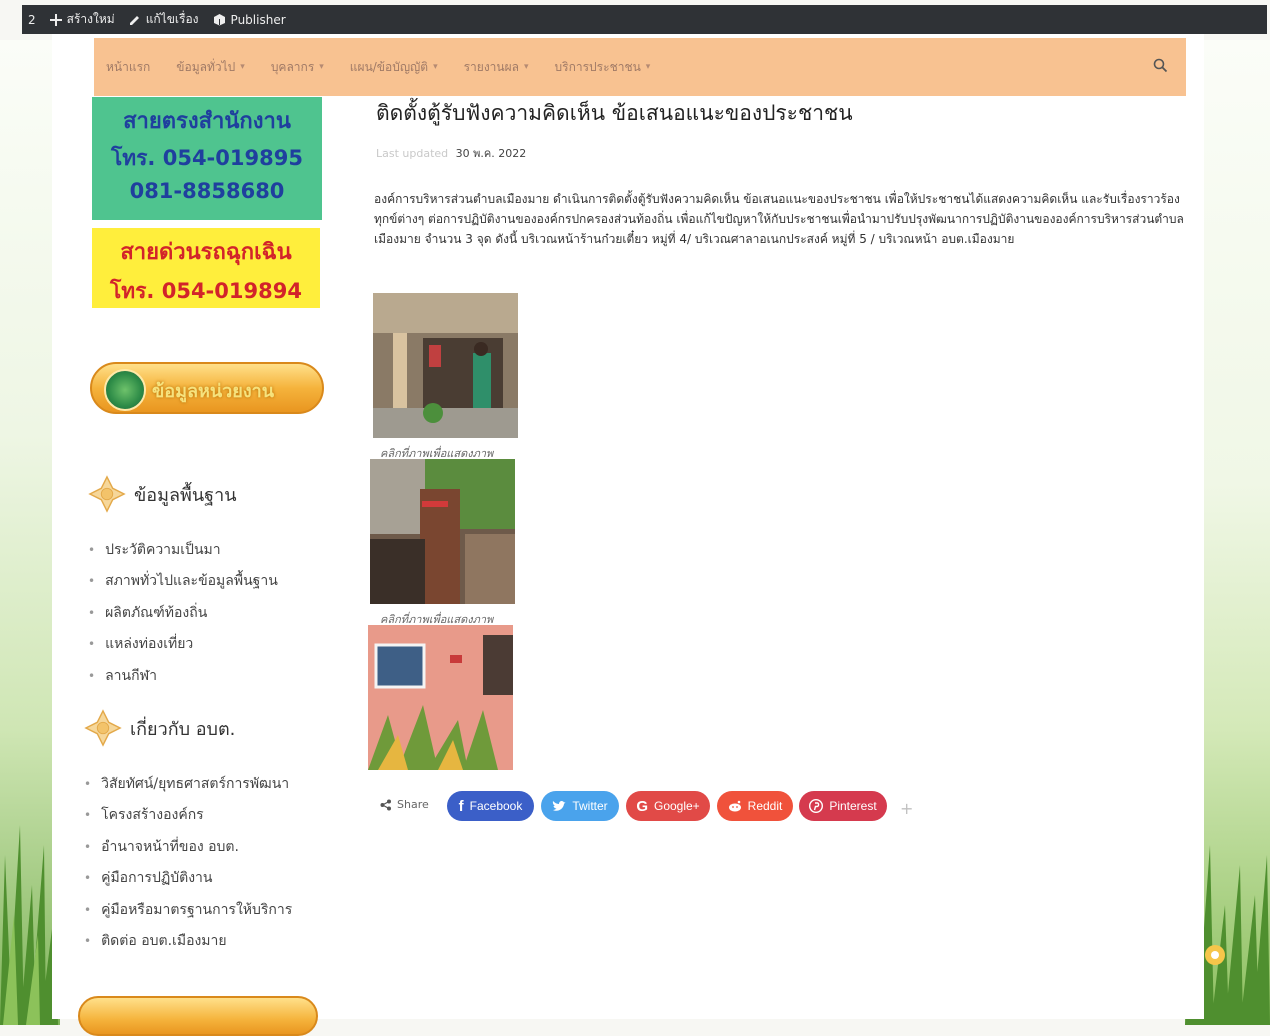  Describe the element at coordinates (188, 847) in the screenshot. I see `menu-item-authority: • อำนาจหน้าที่ของ อบต.` at that location.